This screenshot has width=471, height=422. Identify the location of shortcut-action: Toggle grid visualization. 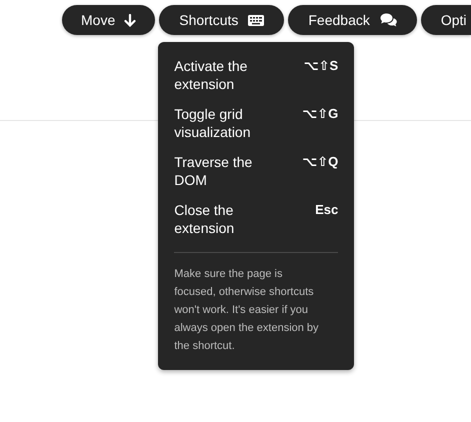
(213, 123).